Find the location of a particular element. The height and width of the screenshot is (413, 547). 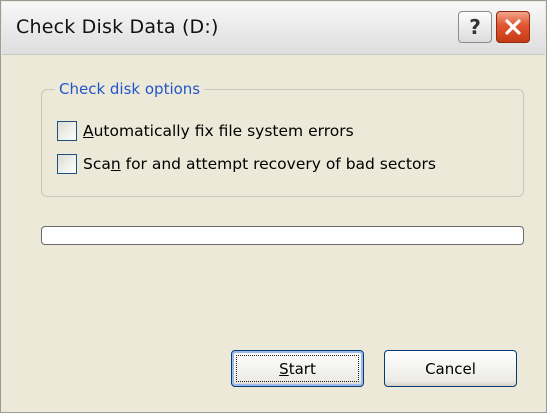

window-title: Check Disk Data (D:) is located at coordinates (117, 27).